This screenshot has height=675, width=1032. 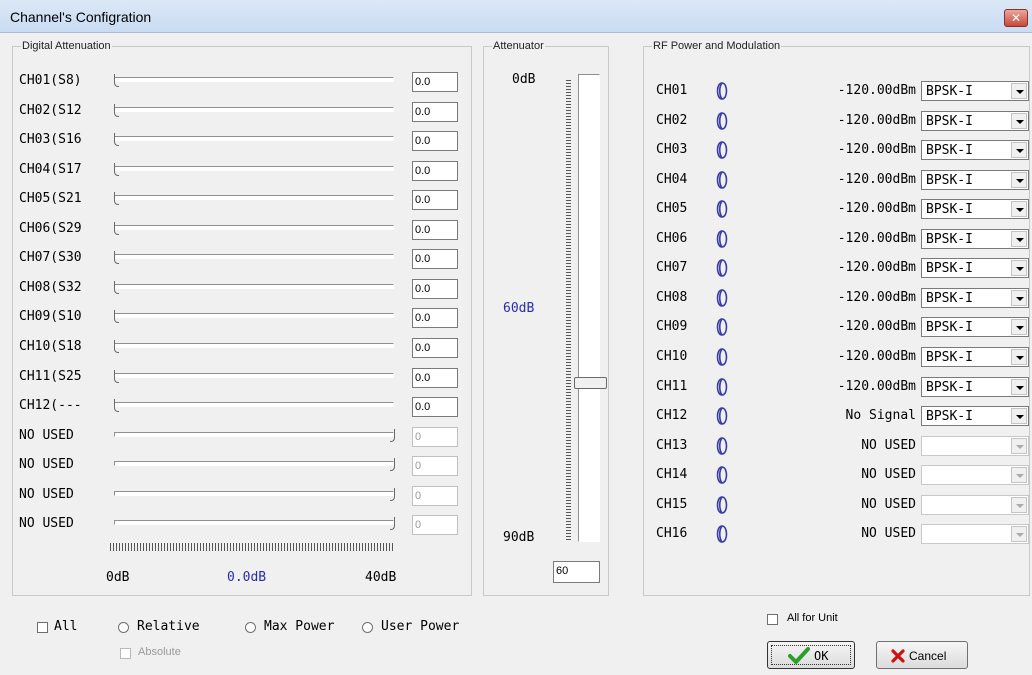 I want to click on close-button: ✕, so click(x=1016, y=18).